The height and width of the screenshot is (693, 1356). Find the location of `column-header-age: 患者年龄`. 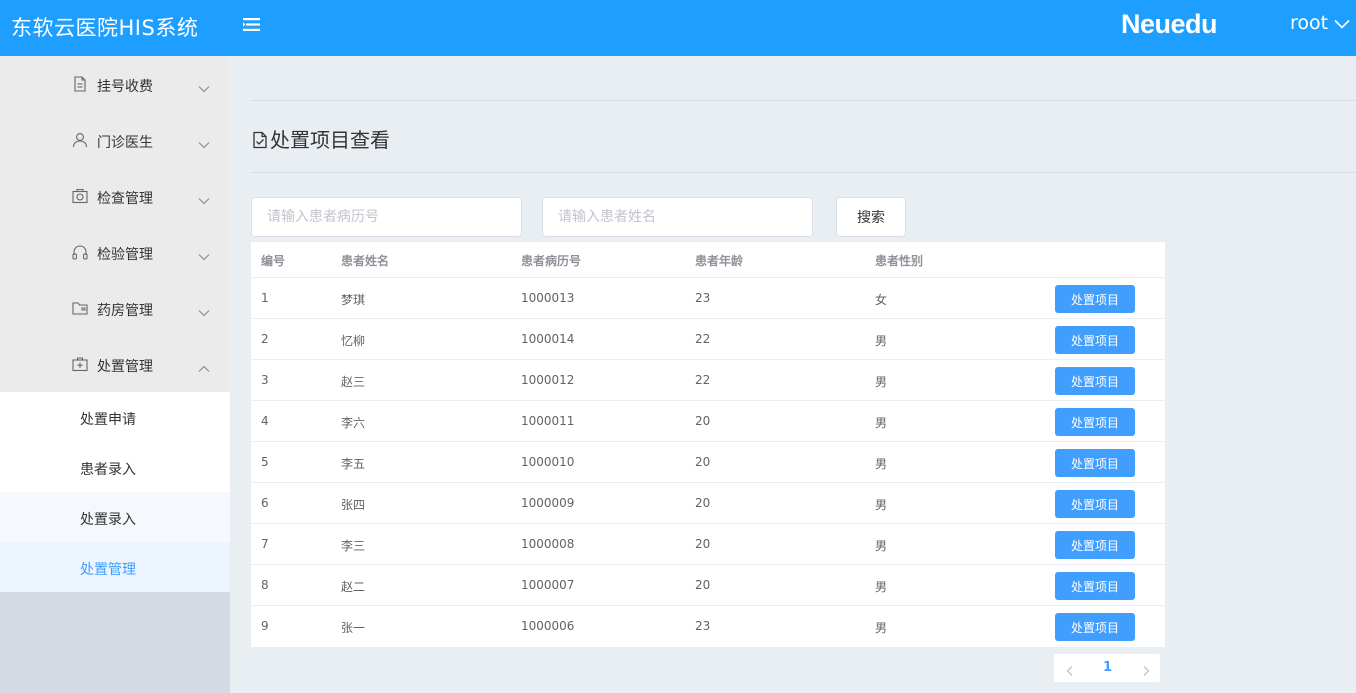

column-header-age: 患者年龄 is located at coordinates (719, 261).